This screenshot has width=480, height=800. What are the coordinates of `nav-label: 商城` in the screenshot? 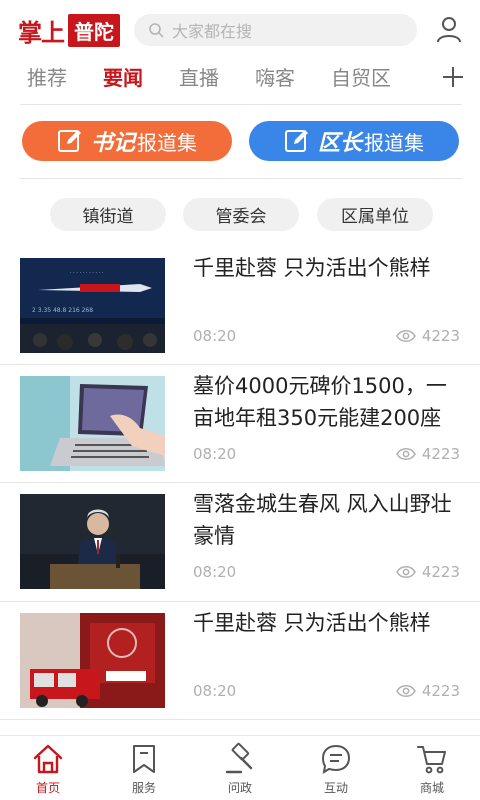 It's located at (431, 788).